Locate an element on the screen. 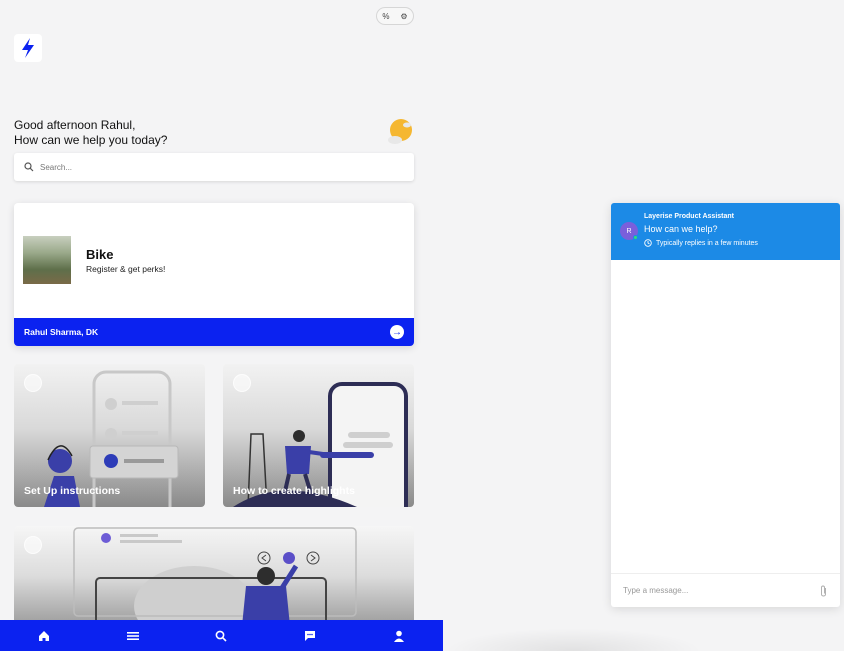  product-image is located at coordinates (47, 260).